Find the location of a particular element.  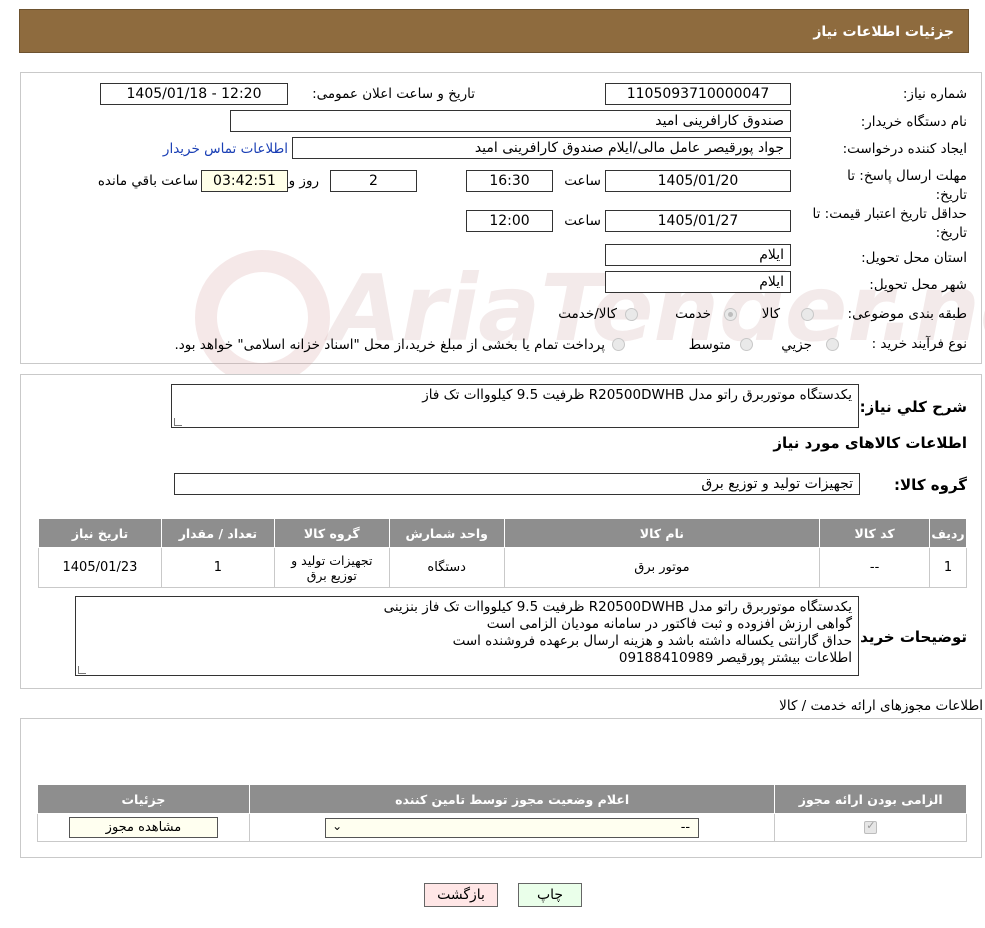

col-qty: تعداد / مقدار is located at coordinates (217, 533).